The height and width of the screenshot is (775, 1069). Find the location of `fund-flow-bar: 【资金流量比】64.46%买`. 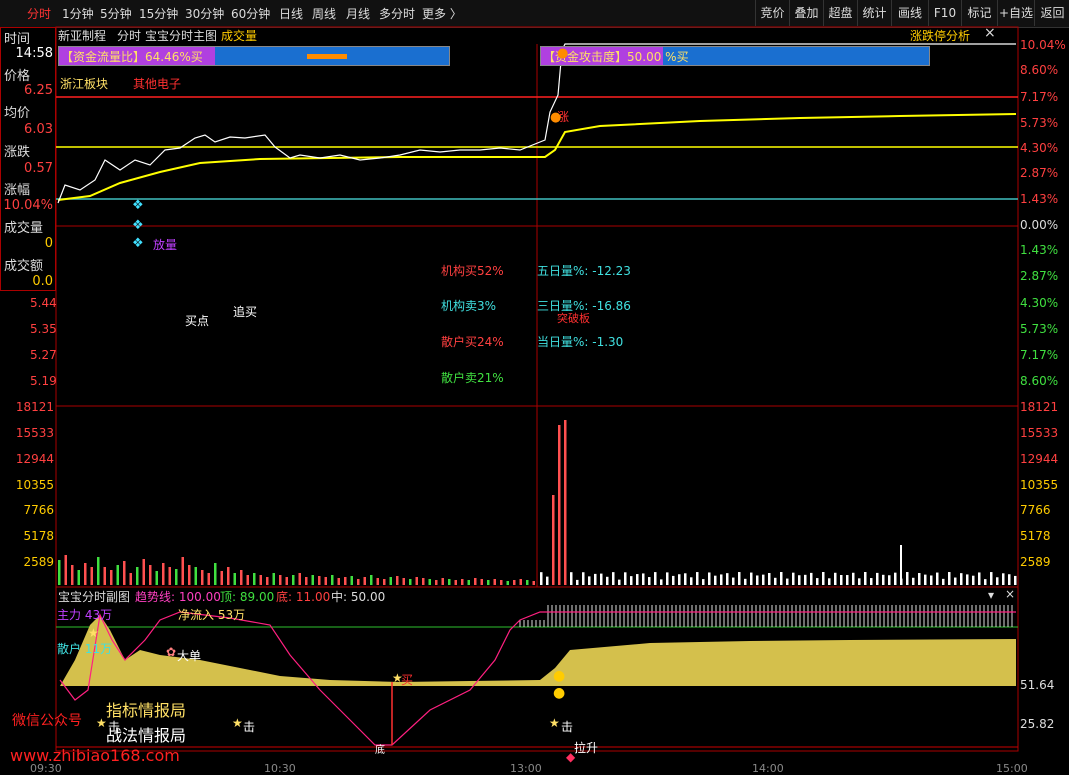

fund-flow-bar: 【资金流量比】64.46%买 is located at coordinates (254, 56).